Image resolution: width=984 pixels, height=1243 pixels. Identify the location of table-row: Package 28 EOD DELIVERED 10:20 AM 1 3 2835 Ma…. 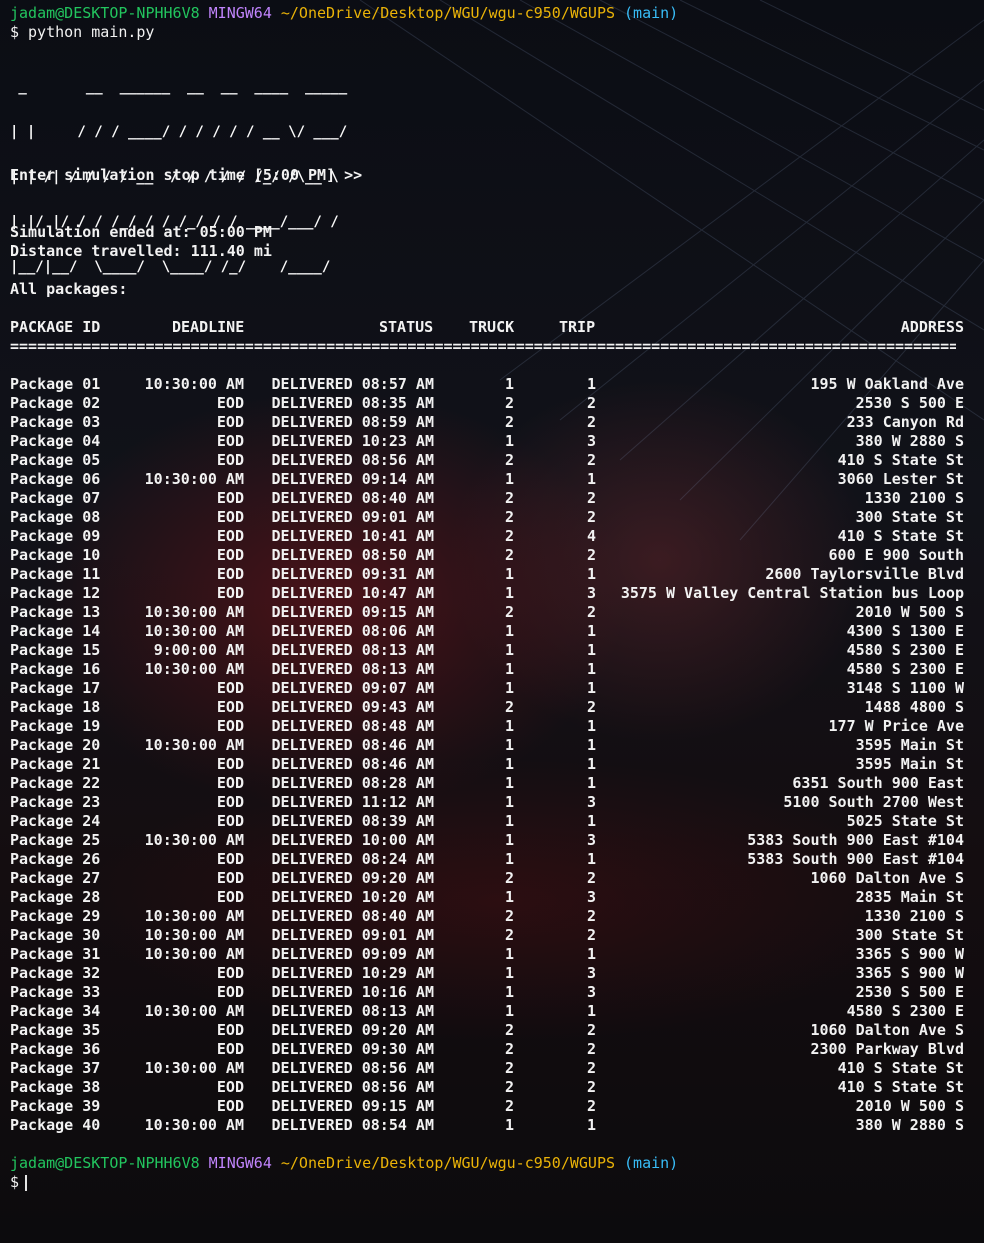
(487, 897).